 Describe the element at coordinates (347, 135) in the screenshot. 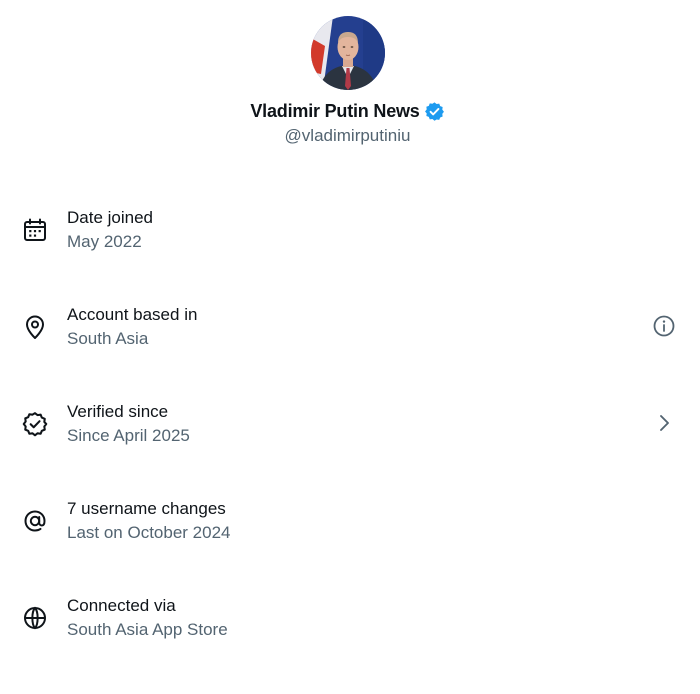

I see `username-handle: @vladimirputiniu` at that location.